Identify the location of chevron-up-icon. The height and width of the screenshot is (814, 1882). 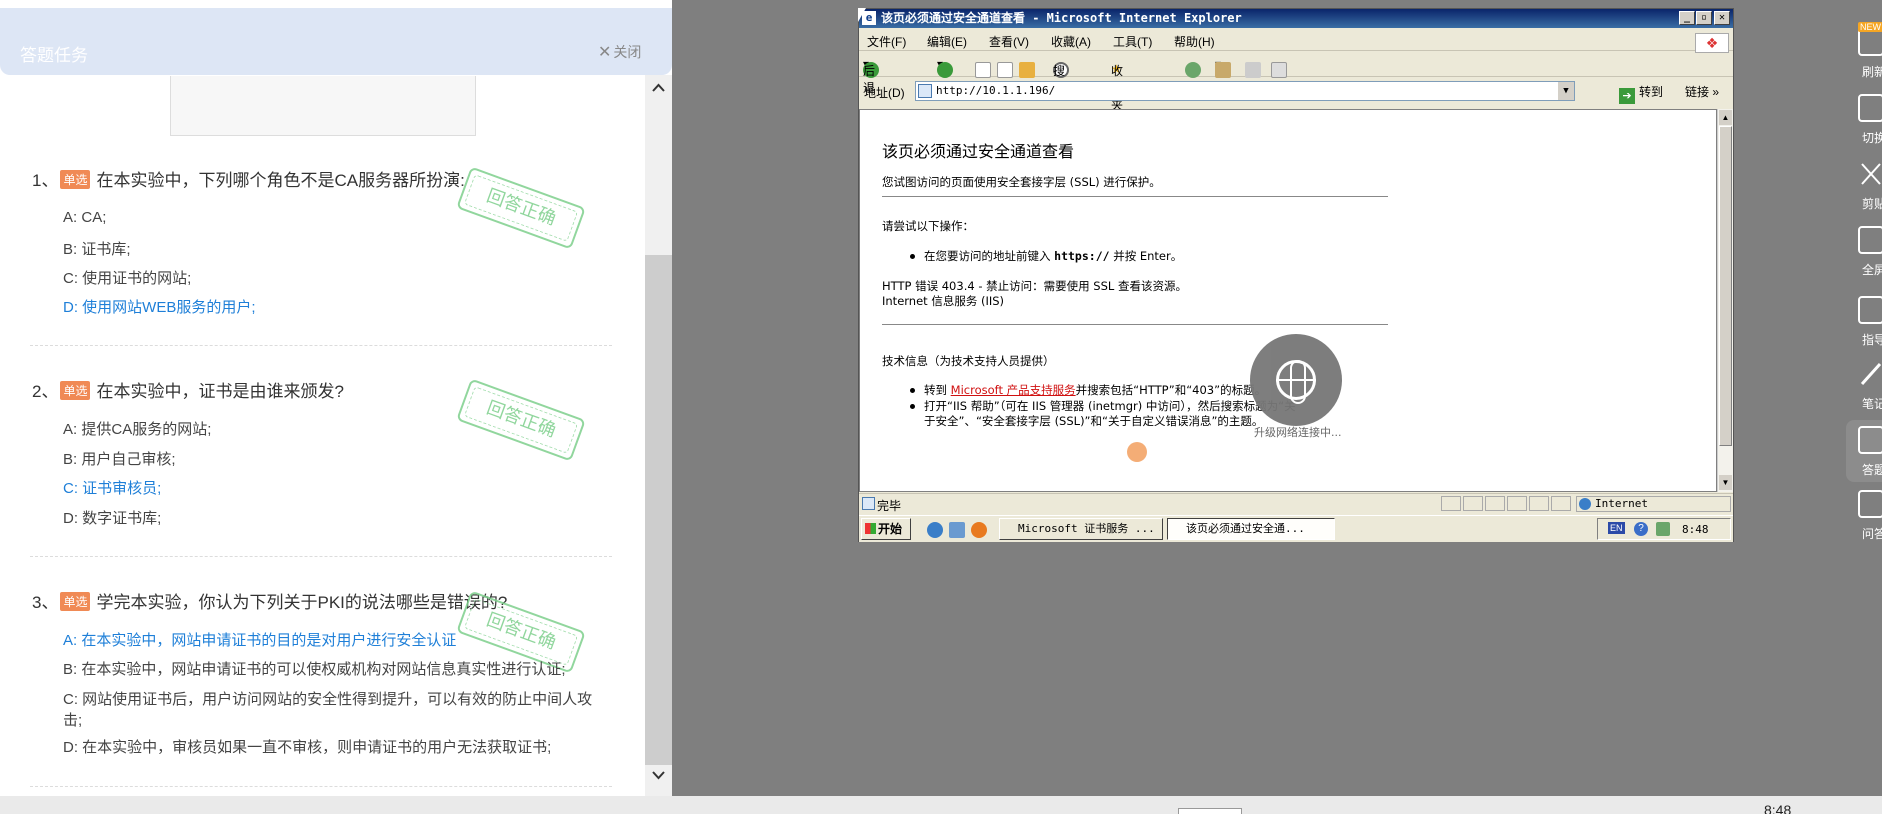
(658, 88).